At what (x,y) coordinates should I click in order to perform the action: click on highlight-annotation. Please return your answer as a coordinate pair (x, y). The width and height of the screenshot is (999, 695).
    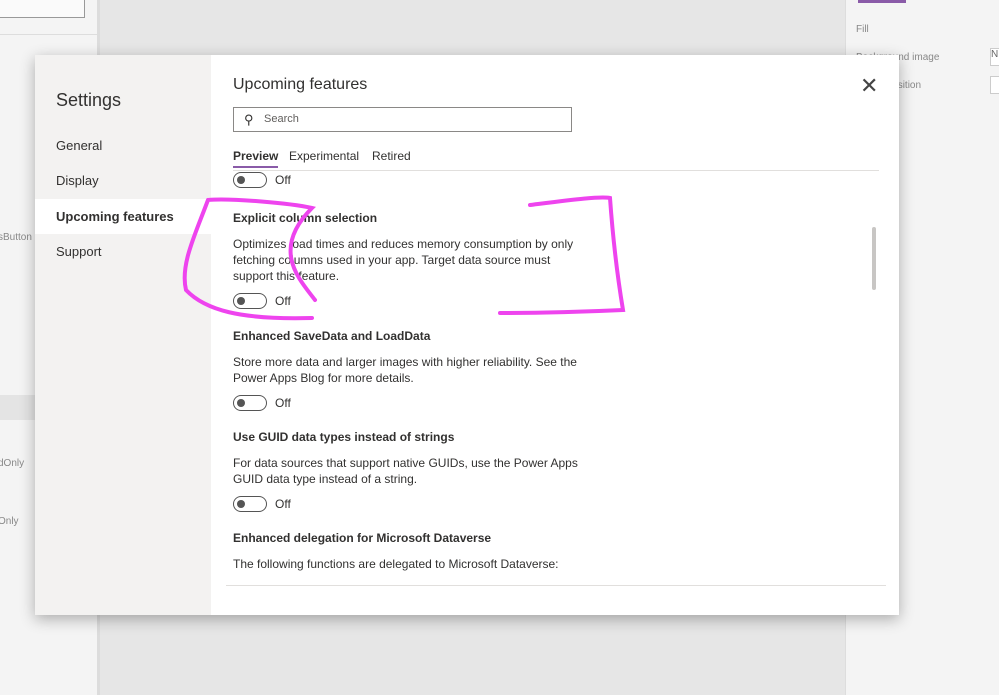
    Looking at the image, I should click on (404, 258).